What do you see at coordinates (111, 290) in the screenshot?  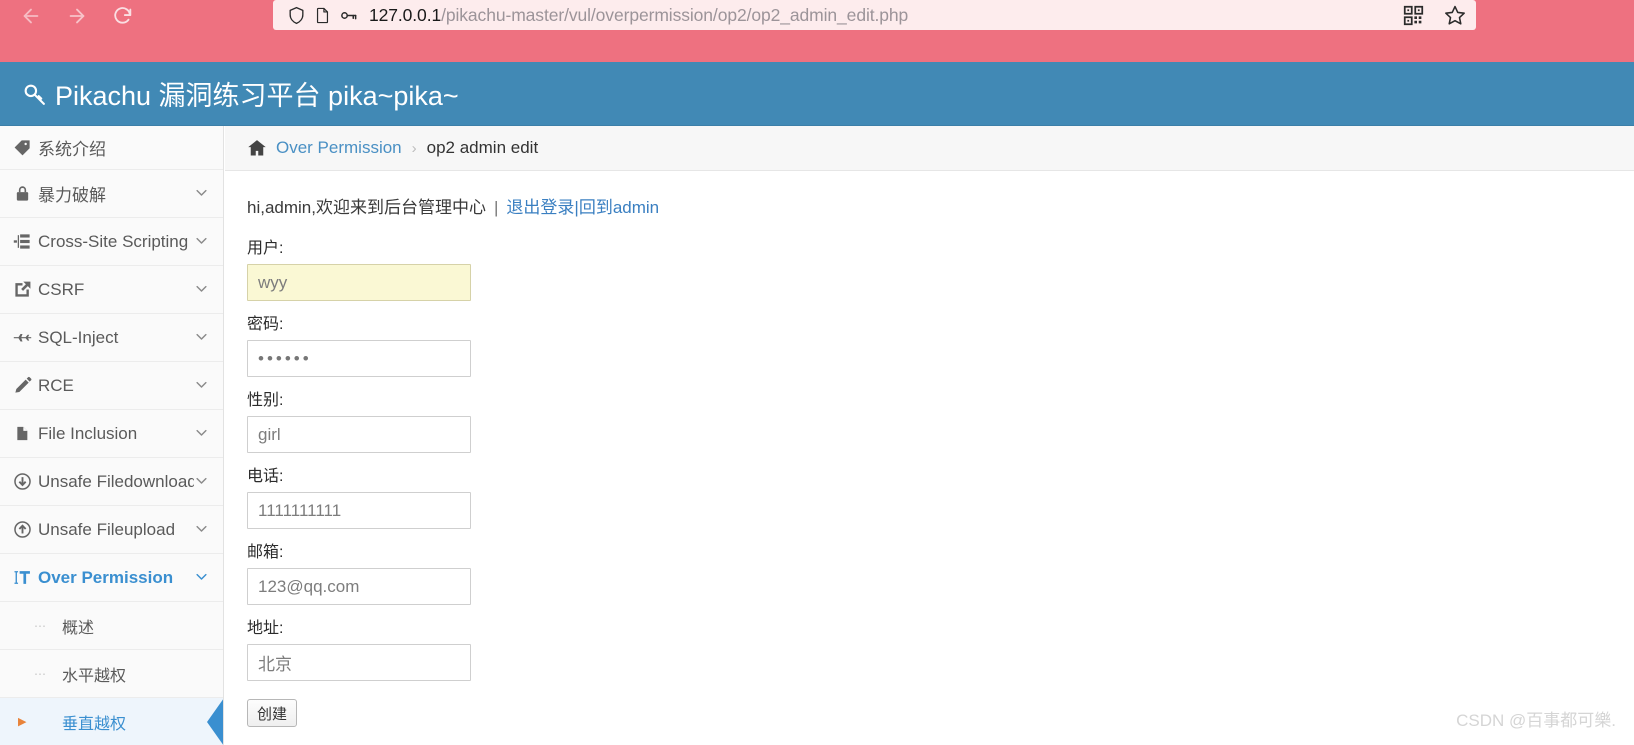 I see `sidebar-item-csrf: CSRF` at bounding box center [111, 290].